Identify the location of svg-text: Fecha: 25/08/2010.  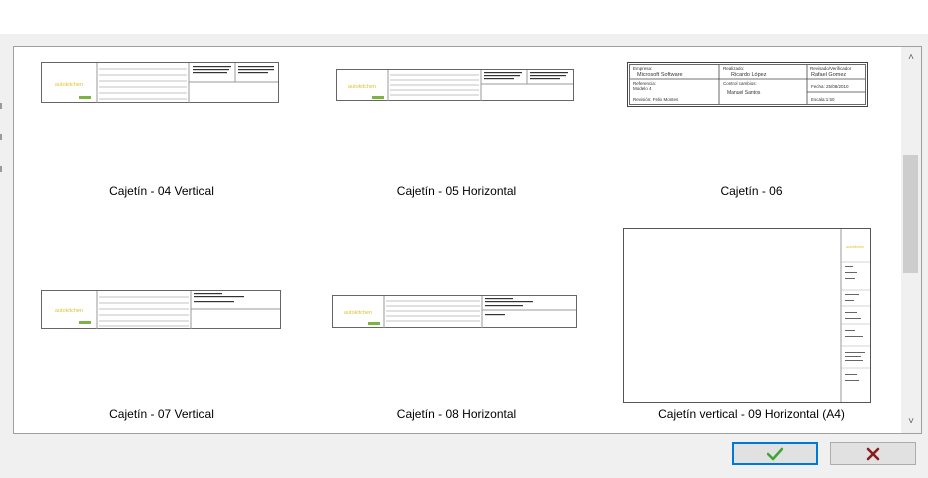
(830, 86).